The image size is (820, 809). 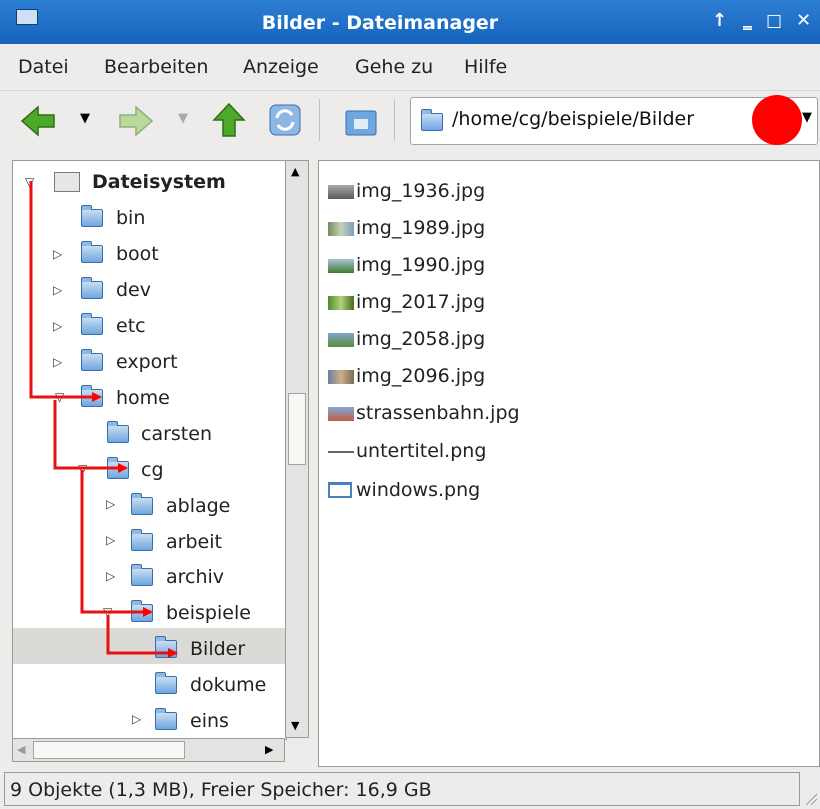 I want to click on tree-item-home: home, so click(x=143, y=398).